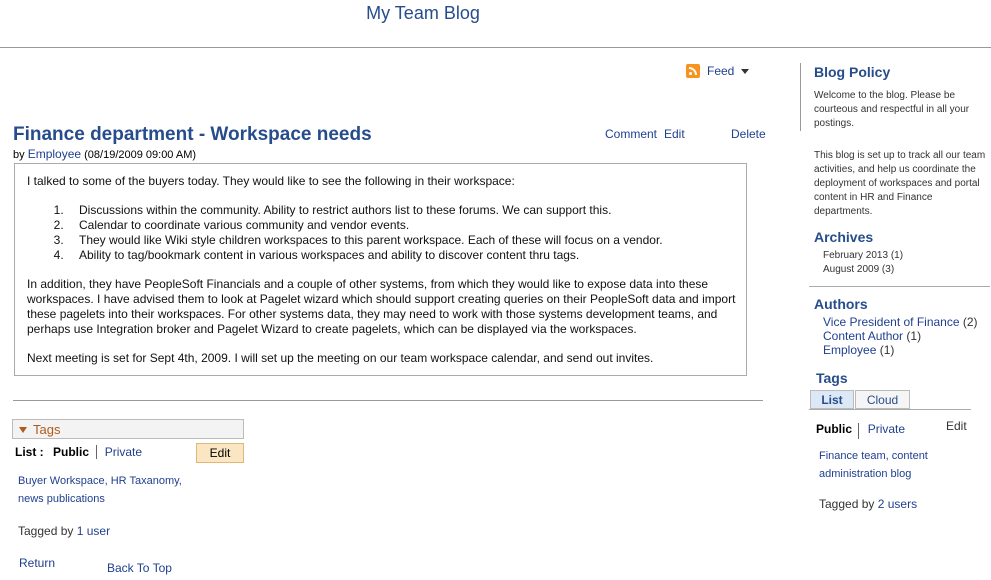  What do you see at coordinates (19, 155) in the screenshot?
I see `byline-prefix: by` at bounding box center [19, 155].